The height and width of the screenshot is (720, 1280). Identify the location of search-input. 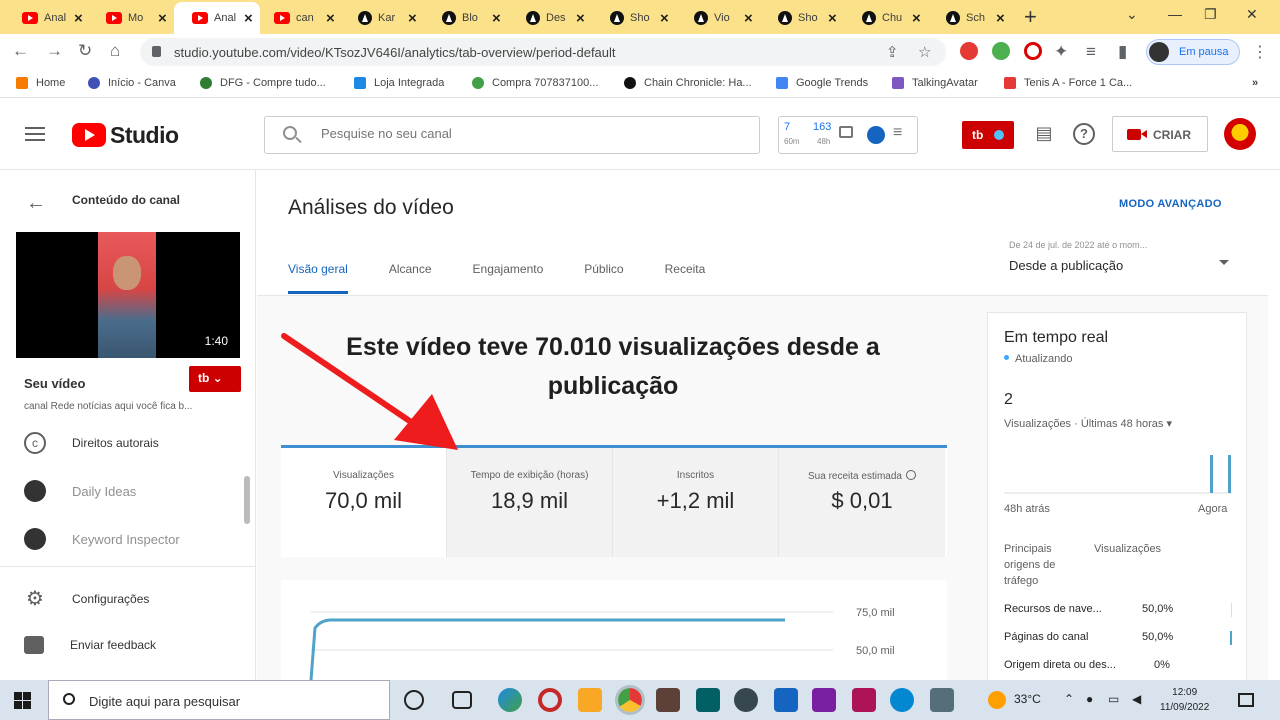
(531, 133).